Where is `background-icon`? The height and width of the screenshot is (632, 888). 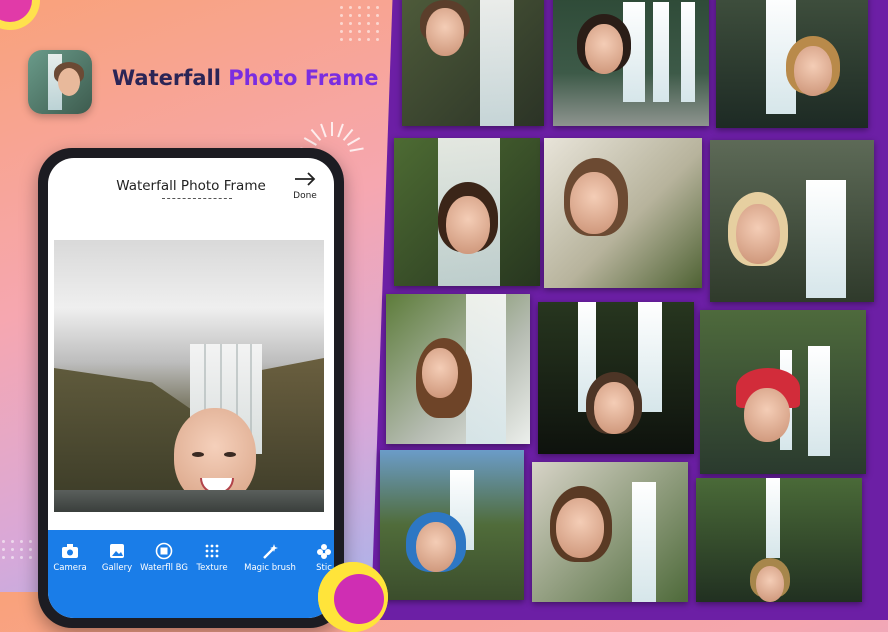
background-icon is located at coordinates (164, 551).